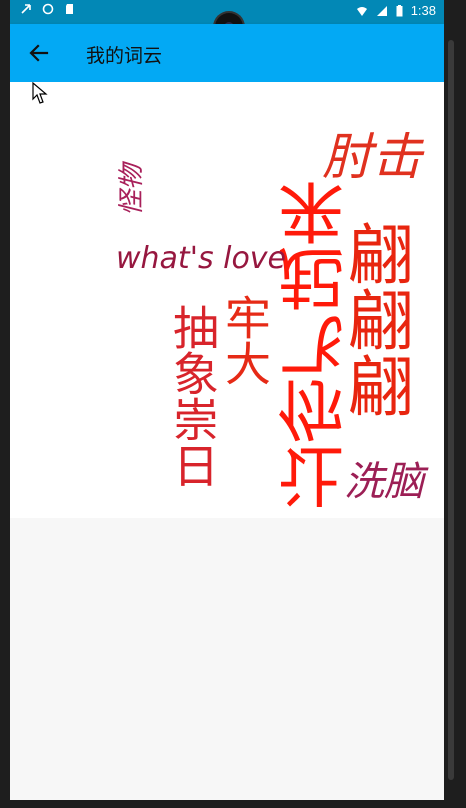  Describe the element at coordinates (305, 345) in the screenshot. I see `cloud-word-3: 让你飞起来` at that location.